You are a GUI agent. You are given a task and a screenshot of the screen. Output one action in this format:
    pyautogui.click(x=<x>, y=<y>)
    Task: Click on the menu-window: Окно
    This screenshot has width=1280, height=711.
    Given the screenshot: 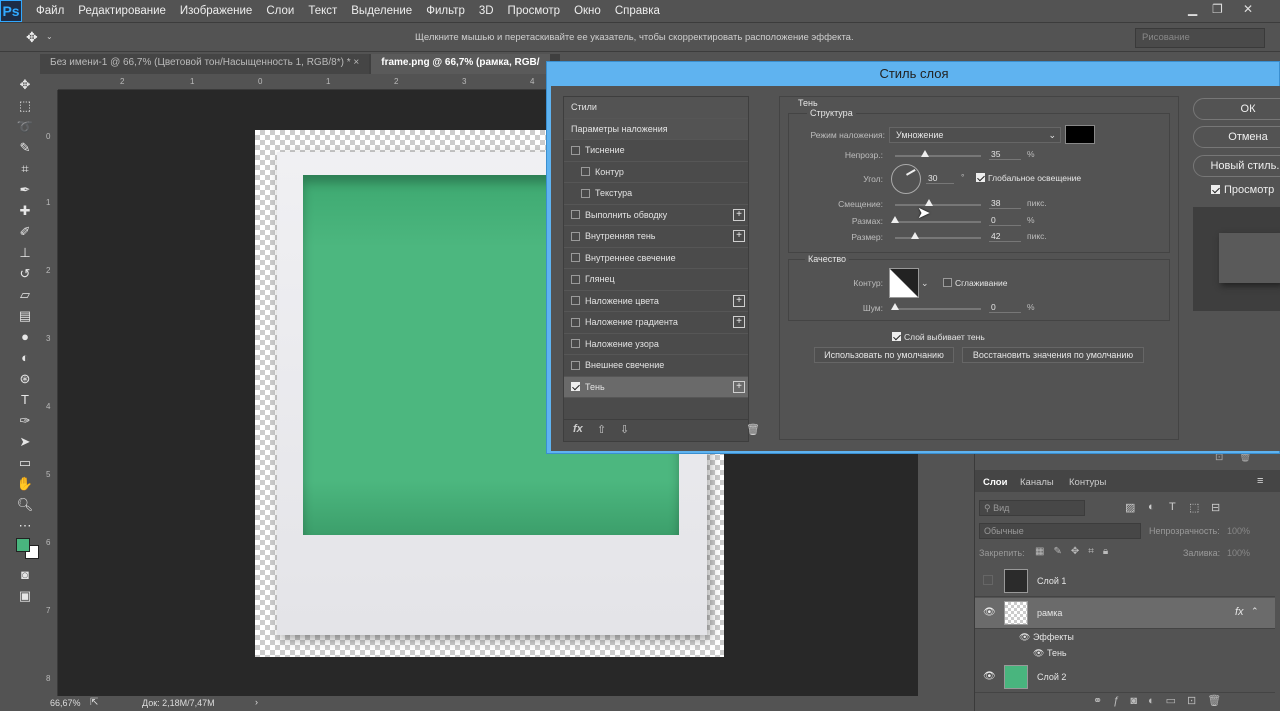 What is the action you would take?
    pyautogui.click(x=587, y=11)
    